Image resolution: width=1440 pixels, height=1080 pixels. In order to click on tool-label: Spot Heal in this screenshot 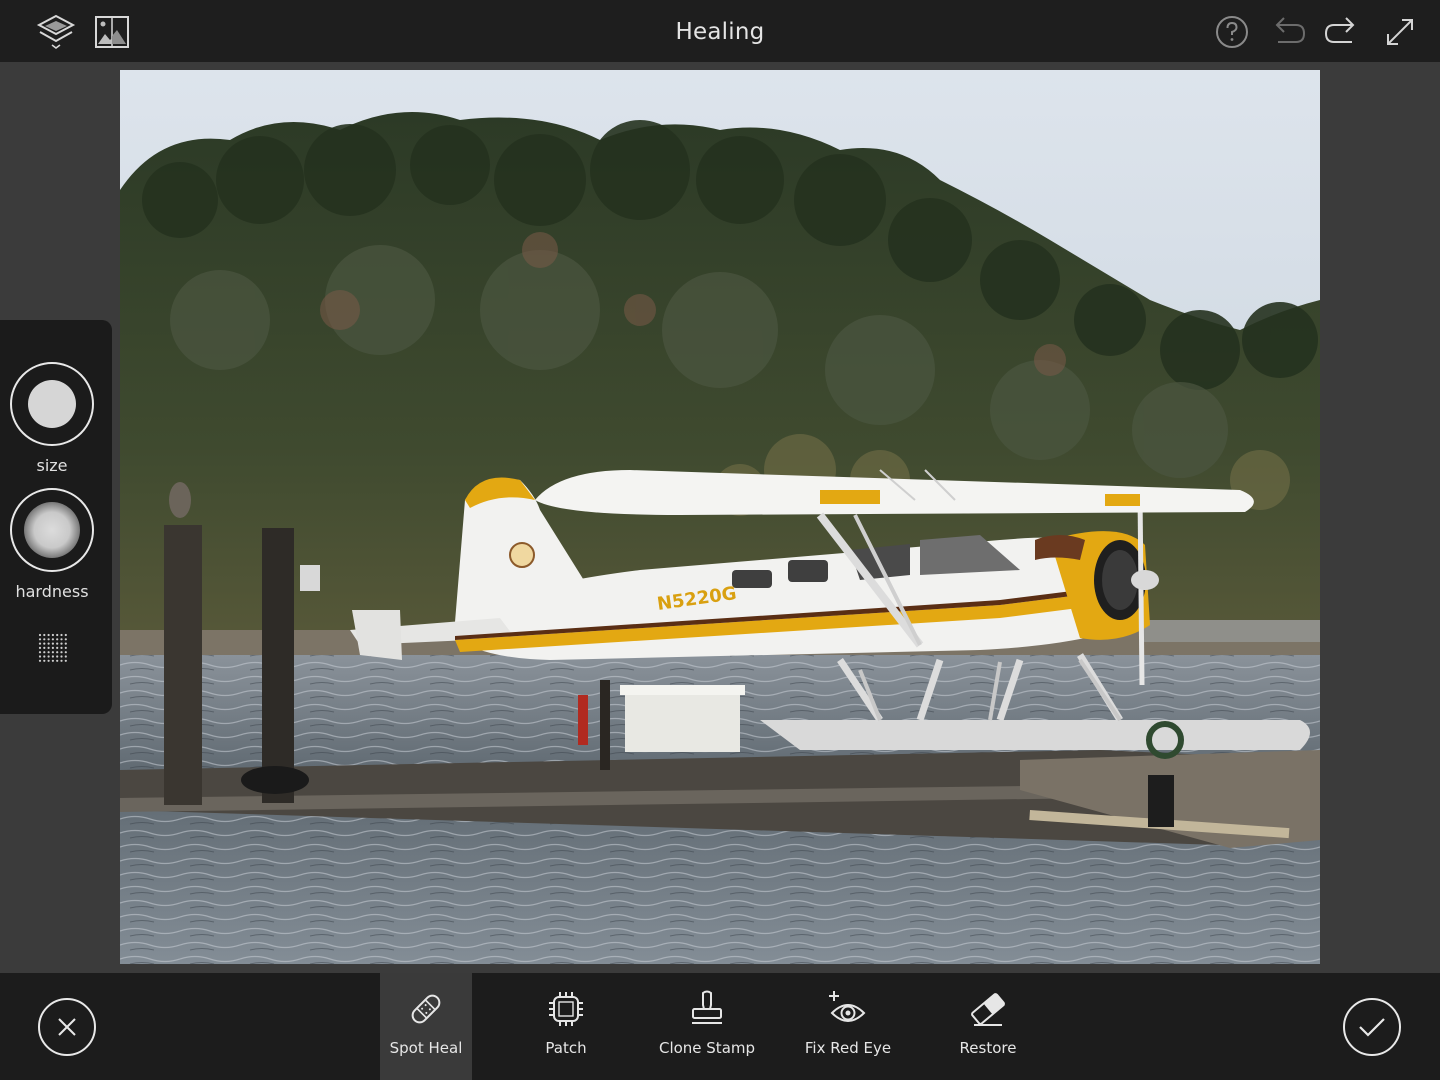, I will do `click(426, 1048)`.